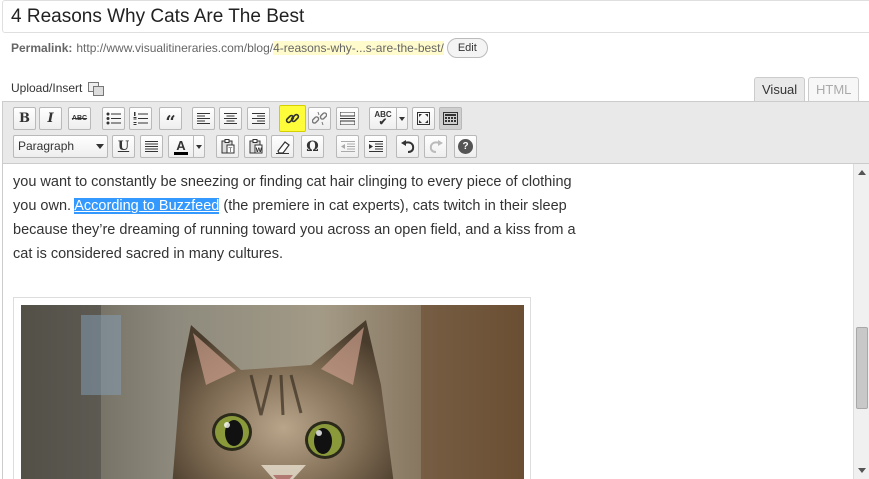 The width and height of the screenshot is (869, 479). What do you see at coordinates (383, 122) in the screenshot?
I see `checkmark-icon: ✔` at bounding box center [383, 122].